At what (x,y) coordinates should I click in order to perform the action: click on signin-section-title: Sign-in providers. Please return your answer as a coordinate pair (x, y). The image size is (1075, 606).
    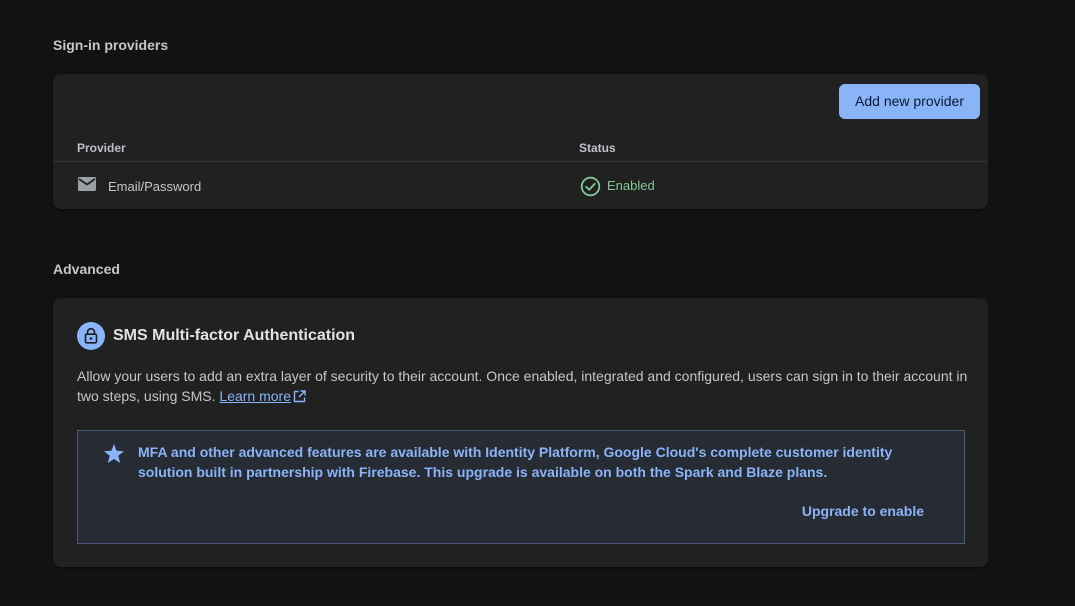
    Looking at the image, I should click on (111, 45).